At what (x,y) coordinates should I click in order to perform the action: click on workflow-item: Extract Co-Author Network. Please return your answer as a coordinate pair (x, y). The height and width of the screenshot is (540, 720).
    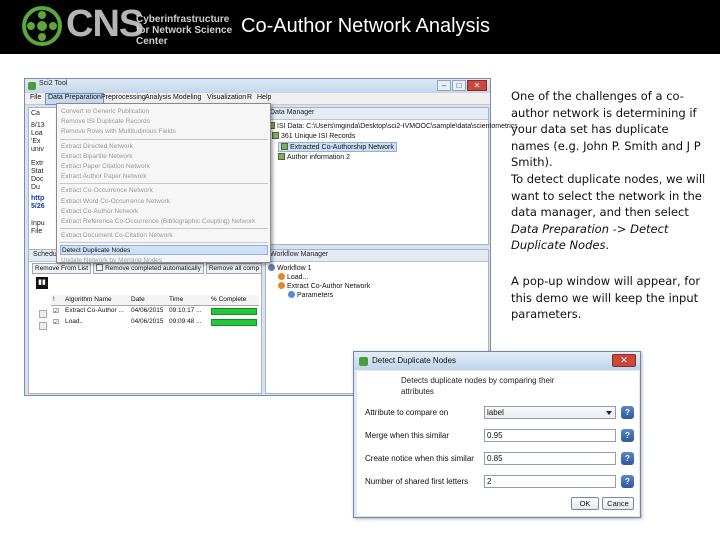
    Looking at the image, I should click on (324, 286).